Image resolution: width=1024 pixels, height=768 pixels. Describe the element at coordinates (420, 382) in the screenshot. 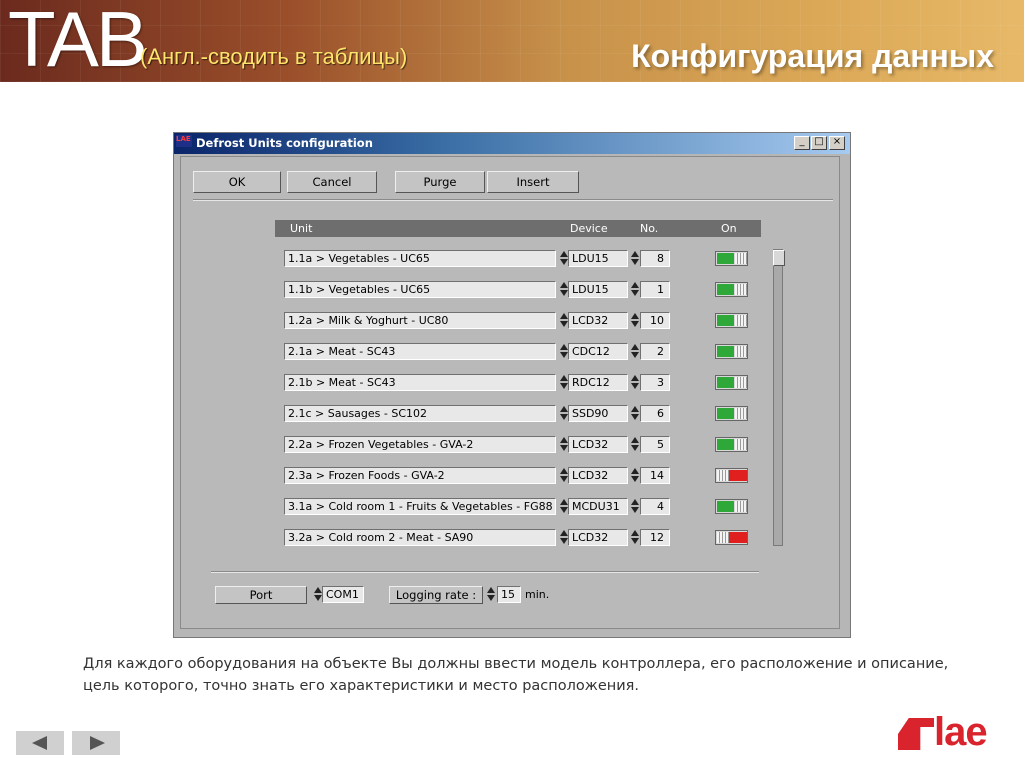

I see `unit-field: 2.1b > Meat - SC43` at that location.